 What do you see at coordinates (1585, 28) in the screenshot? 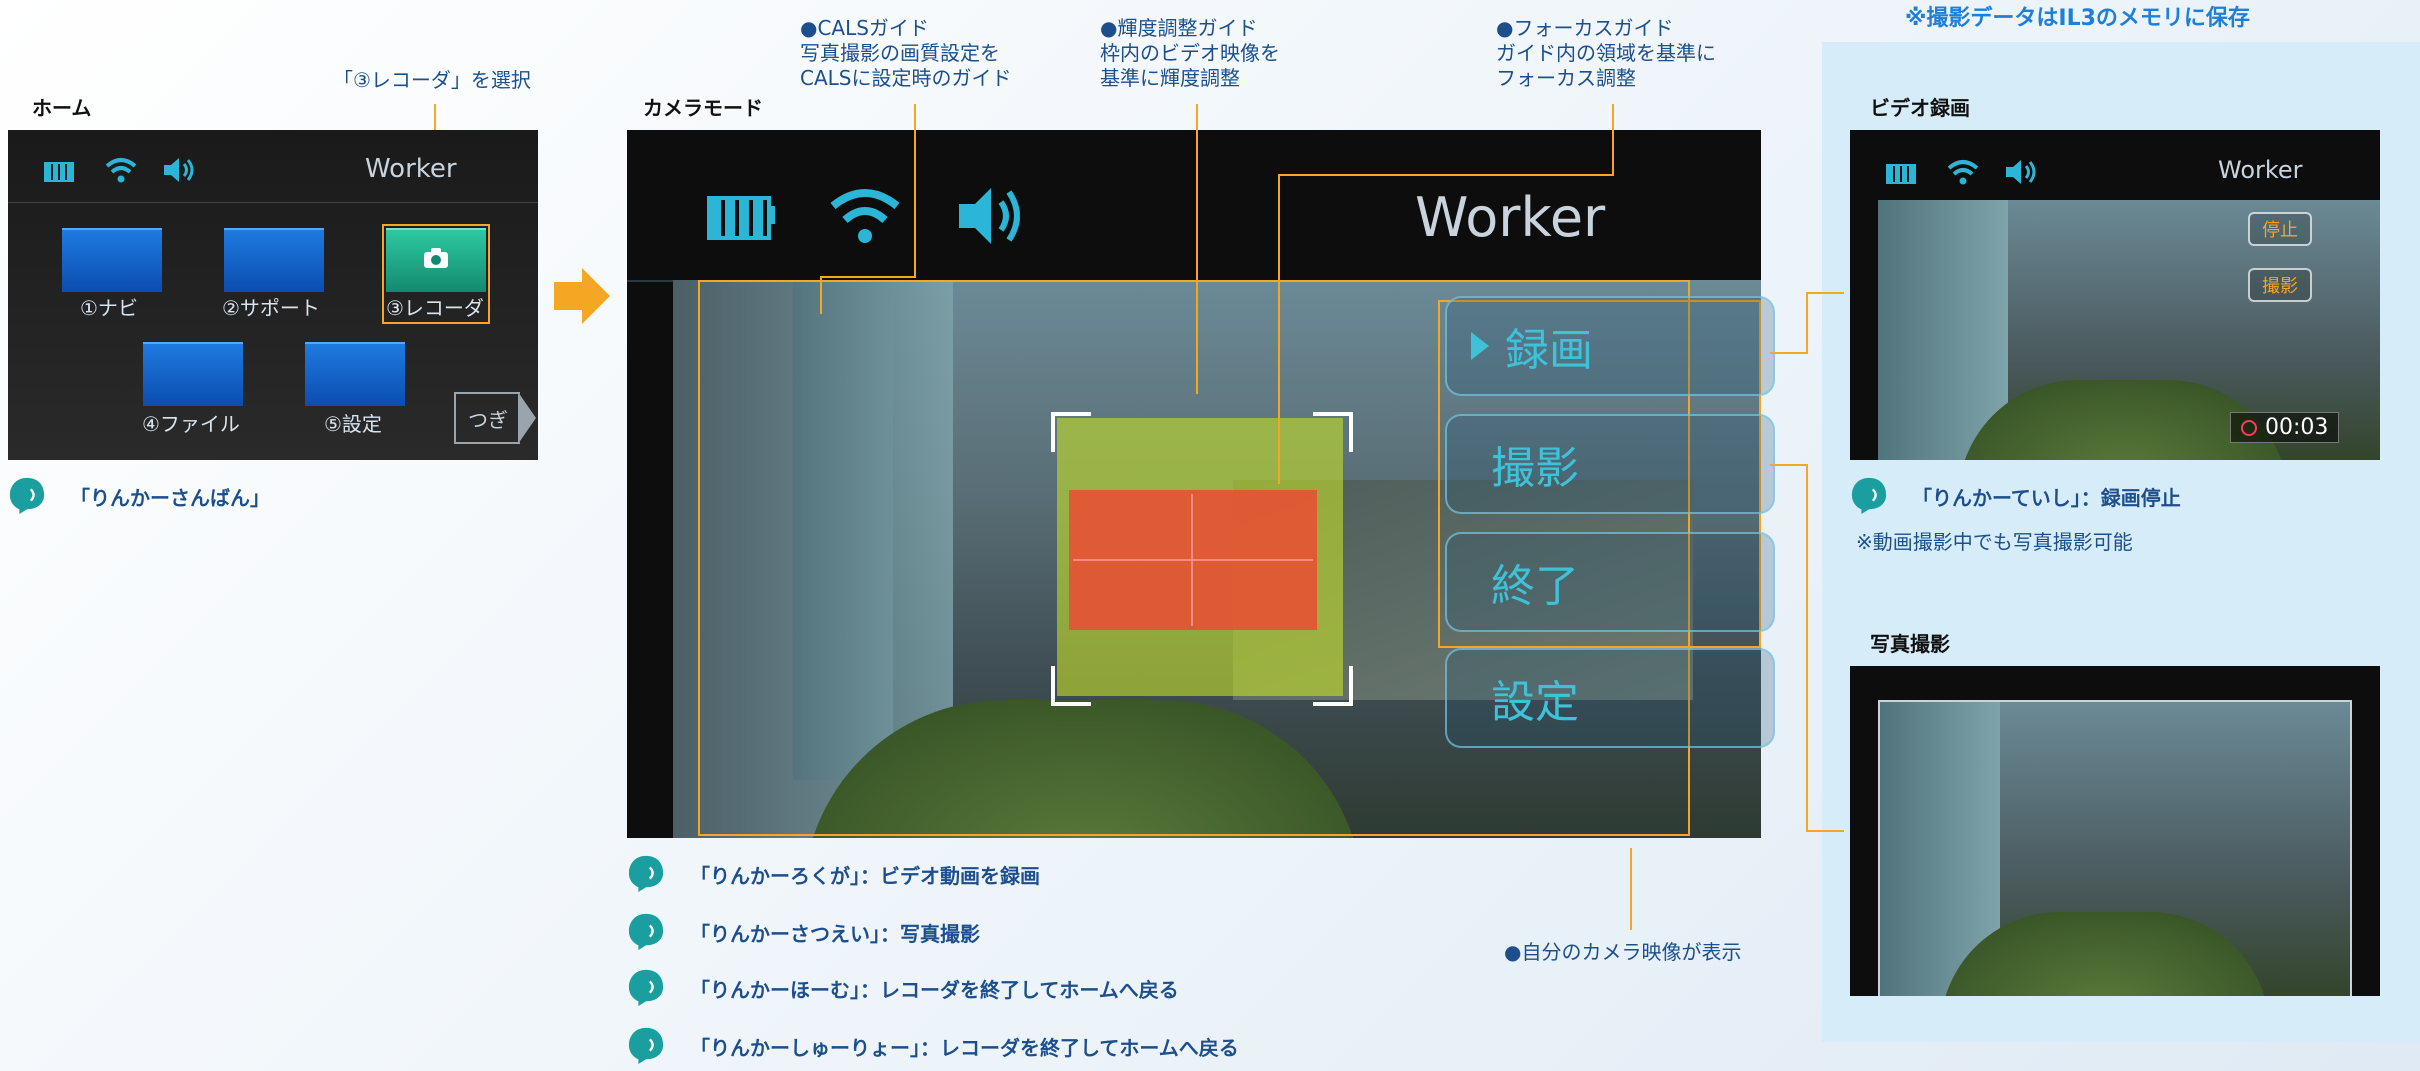
I see `focus-guide-line-1: ●フォーカスガイド` at bounding box center [1585, 28].